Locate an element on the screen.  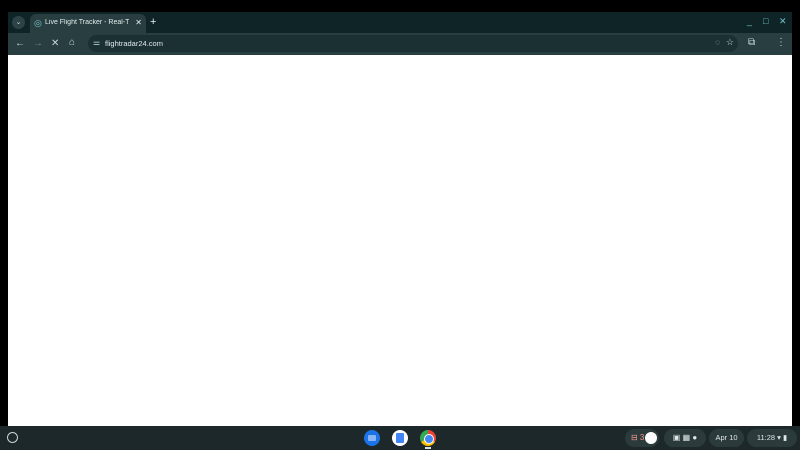
stop-button: ✕ is located at coordinates (55, 44).